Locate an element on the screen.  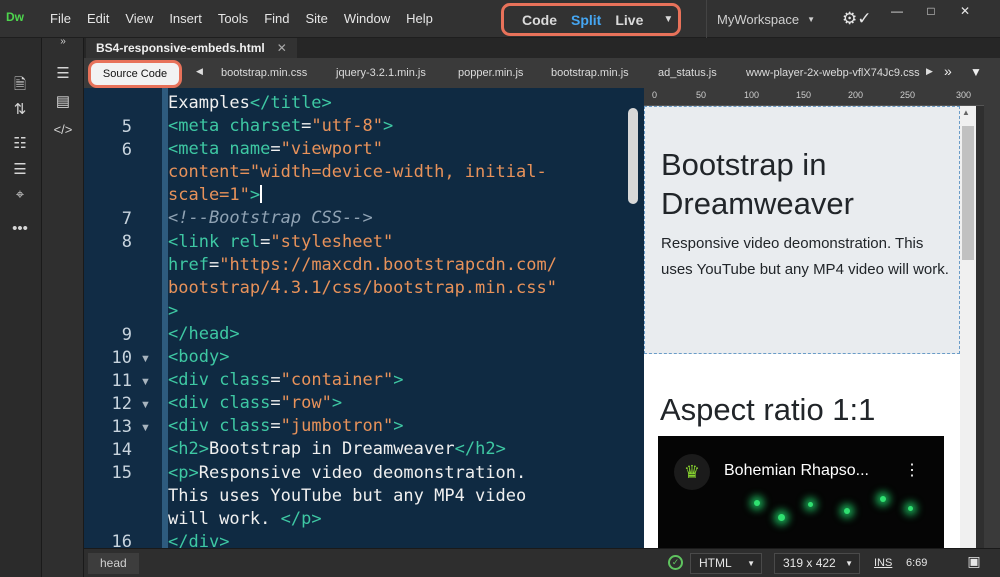
window-size-label: 319 x 422 is located at coordinates (809, 563).